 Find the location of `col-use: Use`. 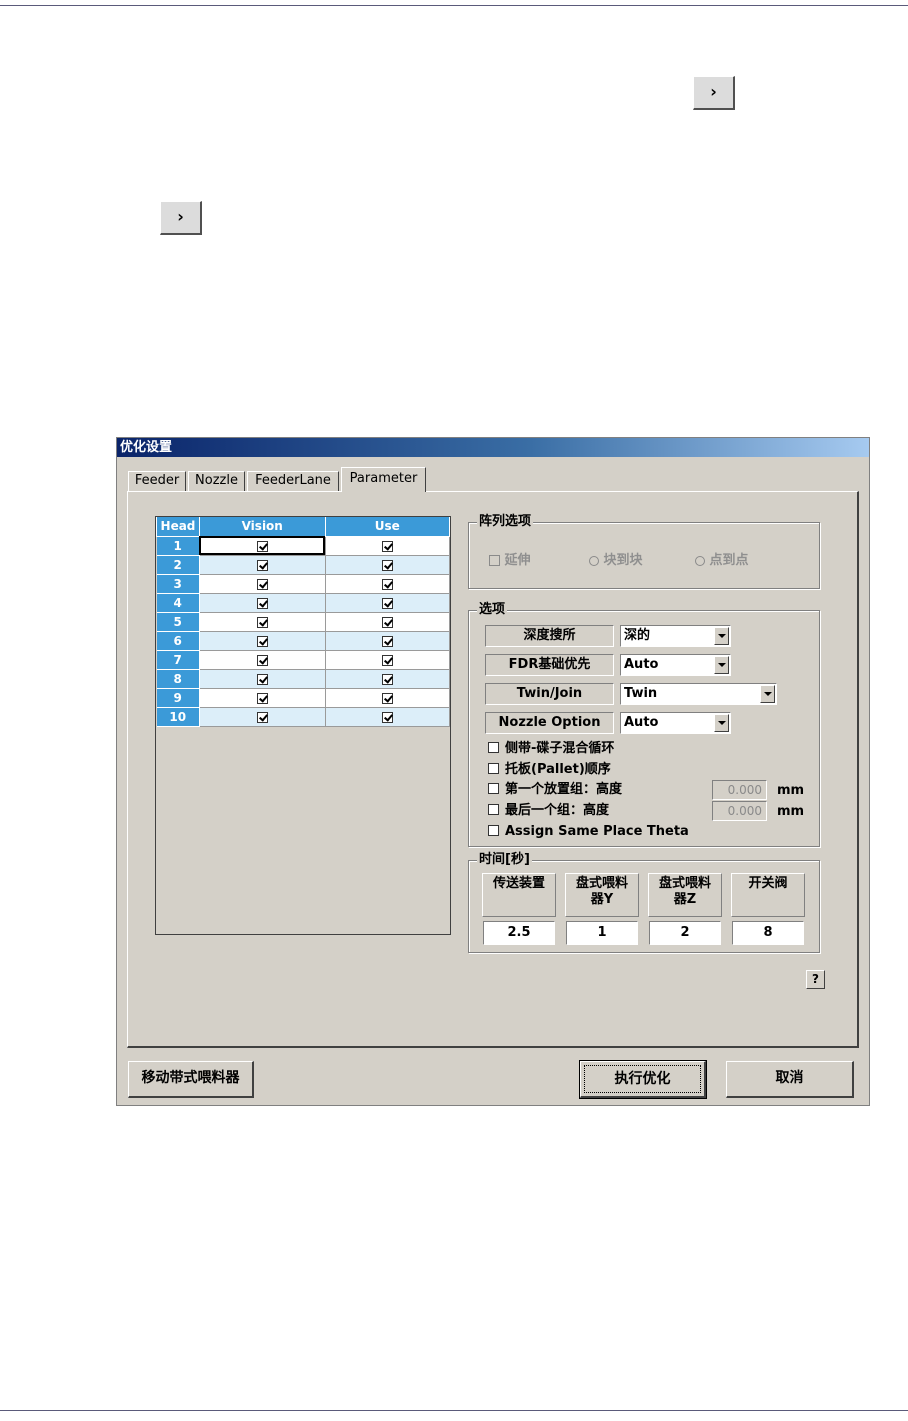

col-use: Use is located at coordinates (387, 527).